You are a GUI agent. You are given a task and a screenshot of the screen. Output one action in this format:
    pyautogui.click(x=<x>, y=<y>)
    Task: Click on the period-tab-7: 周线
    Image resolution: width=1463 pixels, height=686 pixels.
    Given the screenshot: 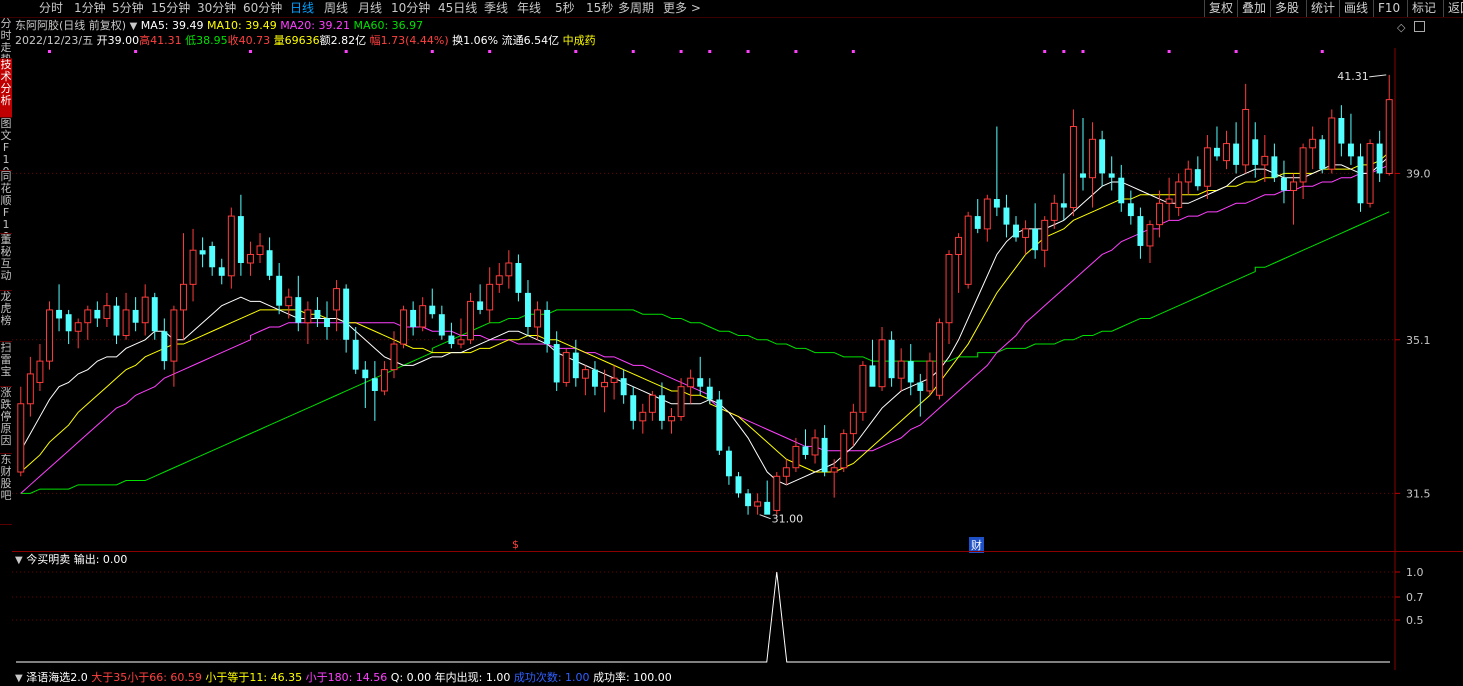 What is the action you would take?
    pyautogui.click(x=336, y=8)
    